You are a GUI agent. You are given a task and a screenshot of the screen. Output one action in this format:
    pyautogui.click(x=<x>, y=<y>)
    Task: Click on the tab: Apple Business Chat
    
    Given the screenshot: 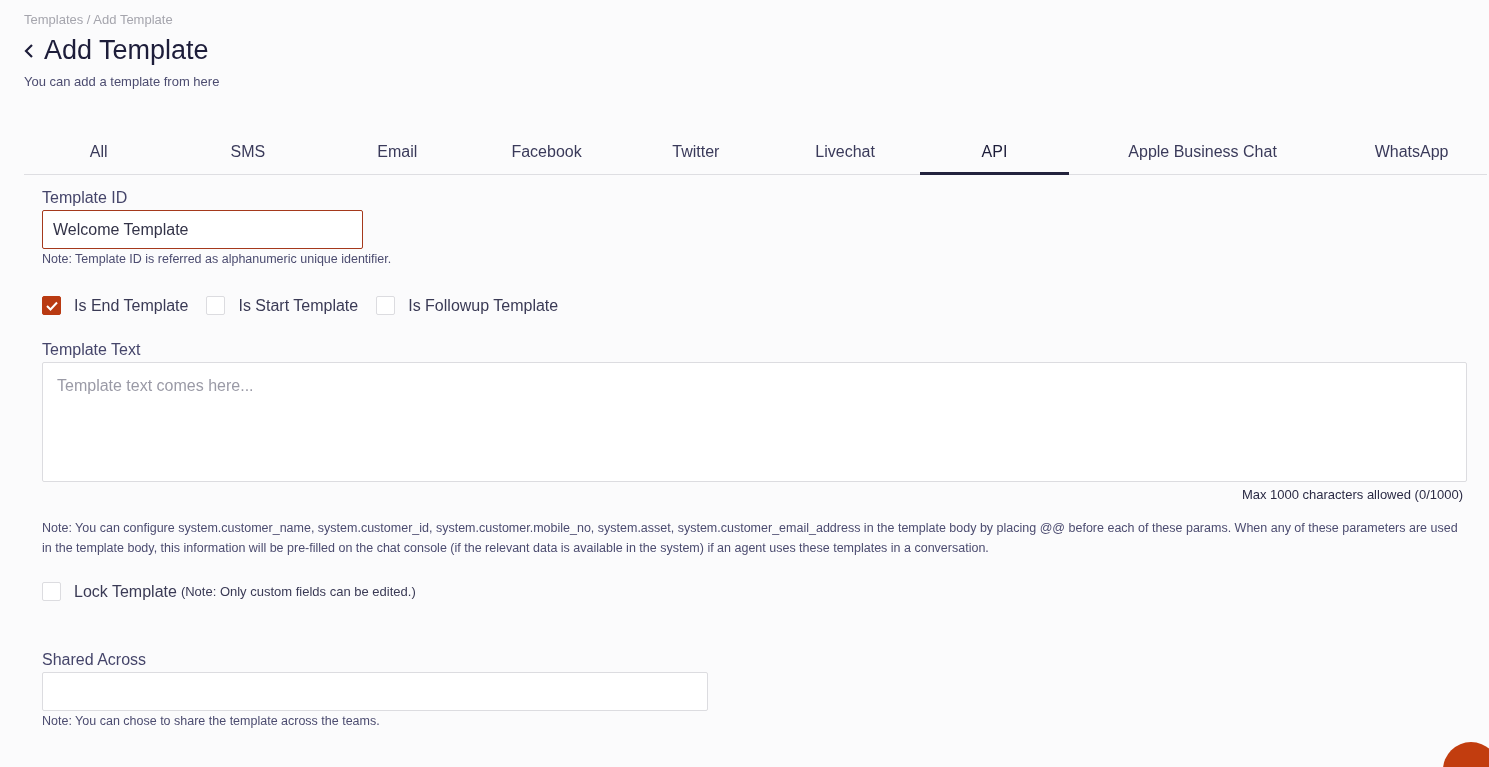 What is the action you would take?
    pyautogui.click(x=1203, y=153)
    